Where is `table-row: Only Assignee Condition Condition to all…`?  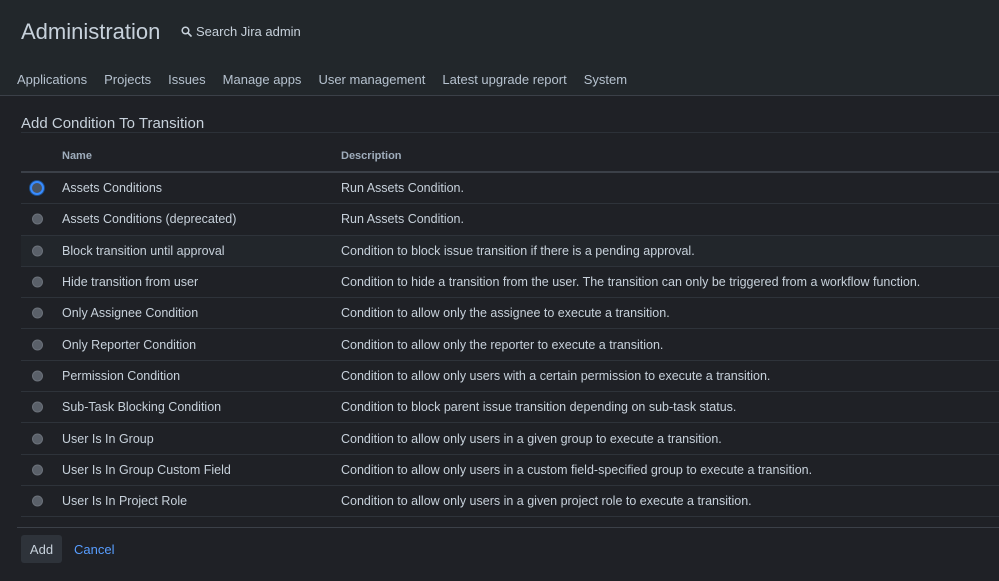 table-row: Only Assignee Condition Condition to all… is located at coordinates (510, 314).